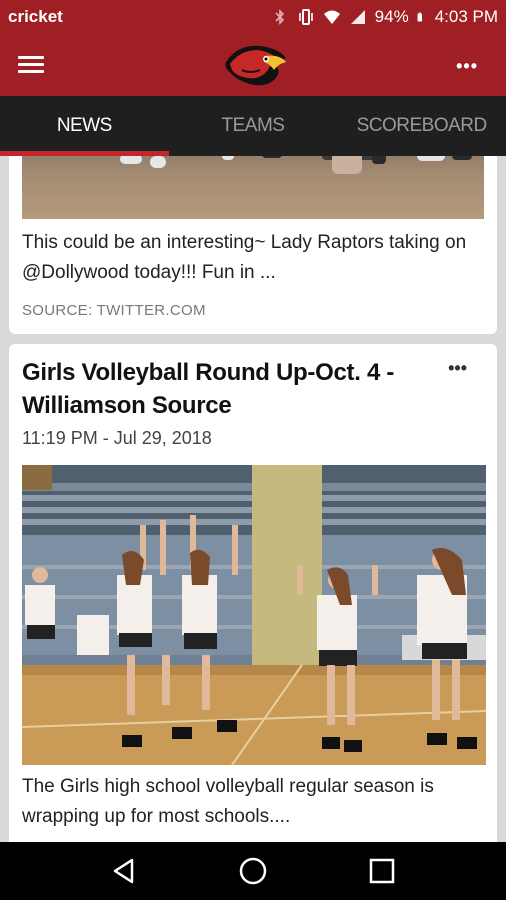  I want to click on hamburger-icon, so click(31, 65).